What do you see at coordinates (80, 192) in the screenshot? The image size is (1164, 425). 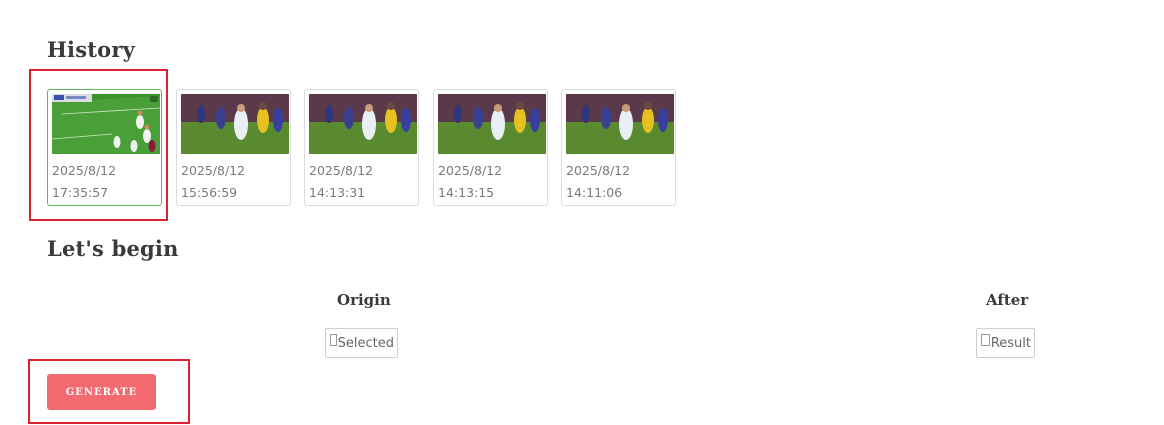 I see `history-time: 17:35:57` at bounding box center [80, 192].